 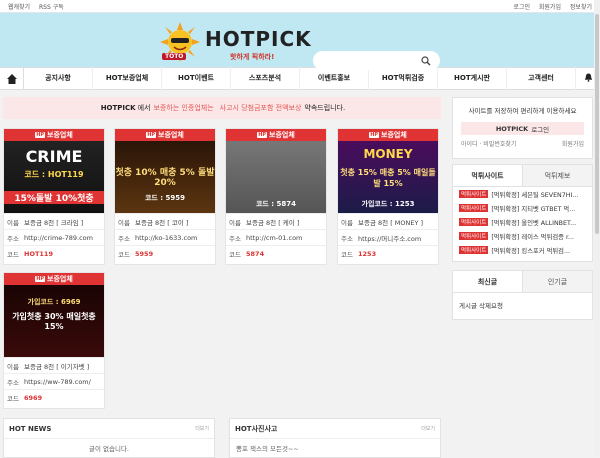 What do you see at coordinates (488, 175) in the screenshot?
I see `tab-scam-sites: 먹튀사이트` at bounding box center [488, 175].